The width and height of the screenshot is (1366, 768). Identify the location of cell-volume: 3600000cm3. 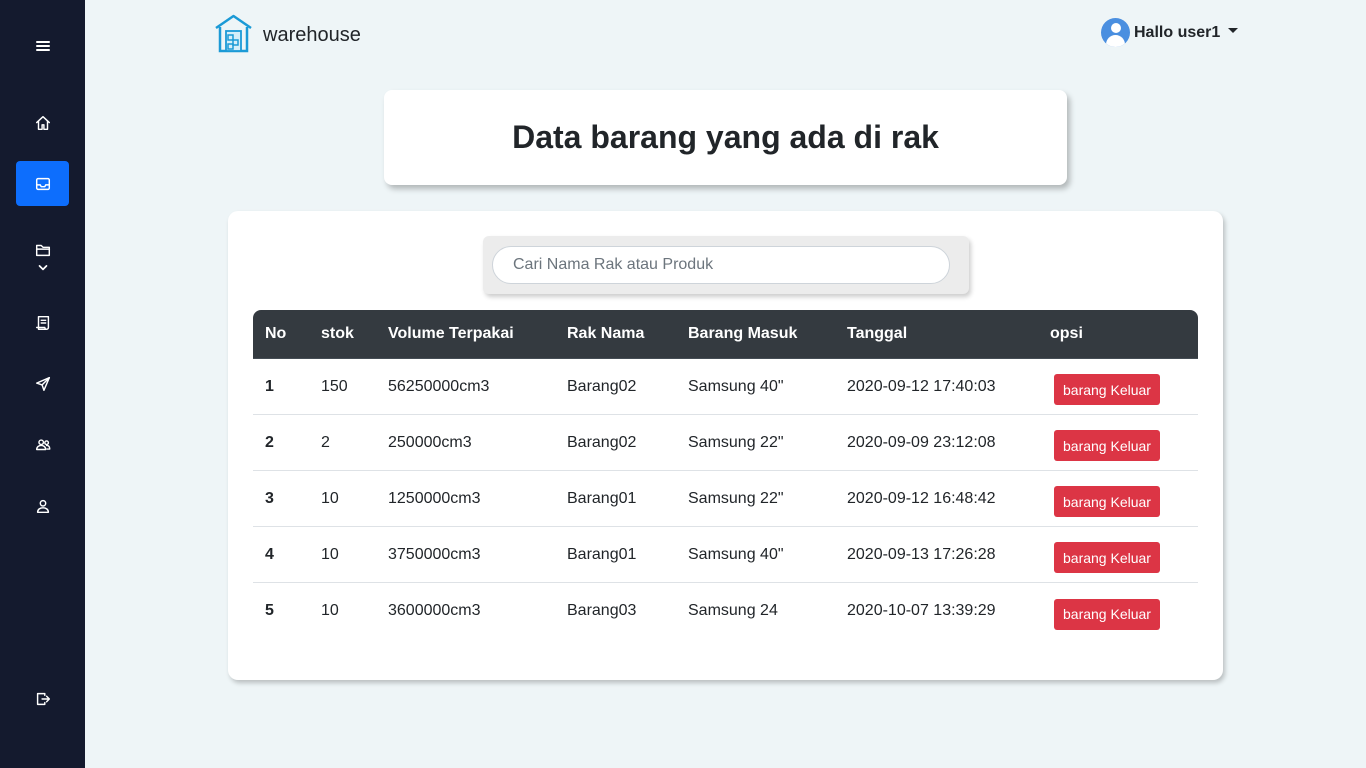
(434, 610).